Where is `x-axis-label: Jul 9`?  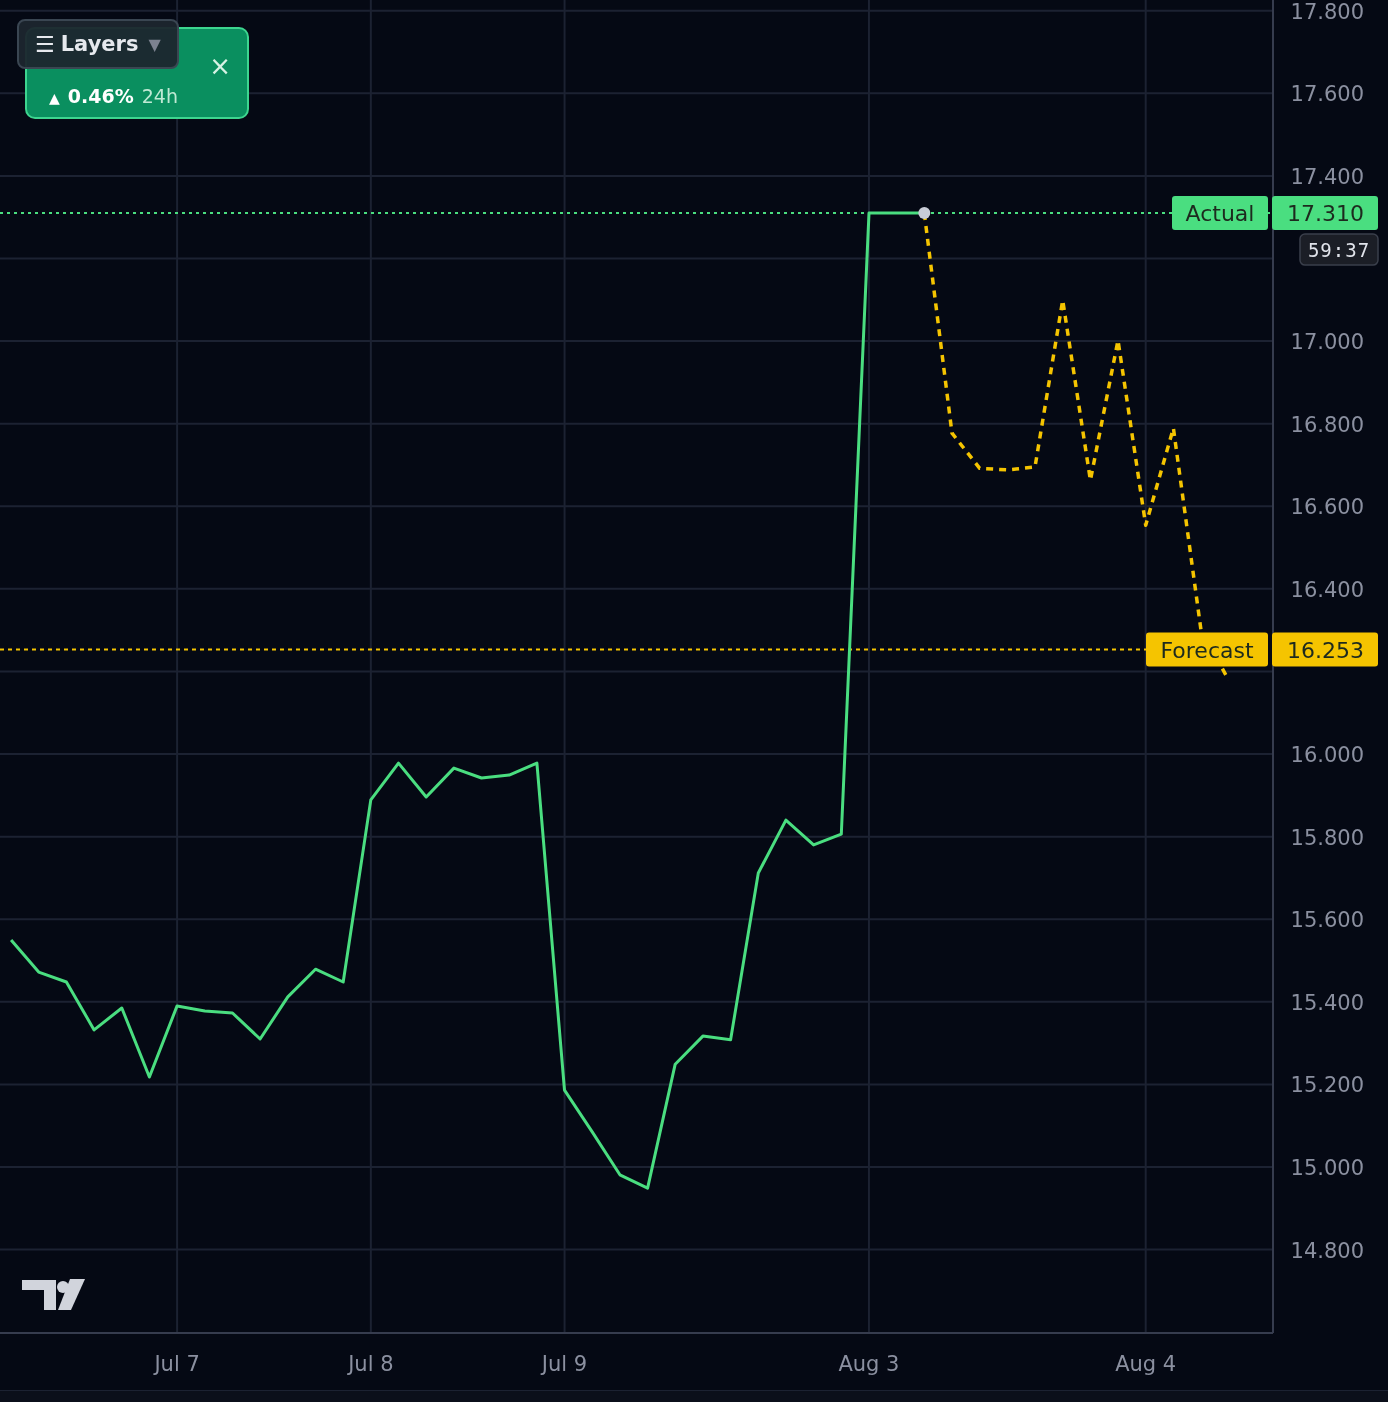 x-axis-label: Jul 9 is located at coordinates (564, 1364).